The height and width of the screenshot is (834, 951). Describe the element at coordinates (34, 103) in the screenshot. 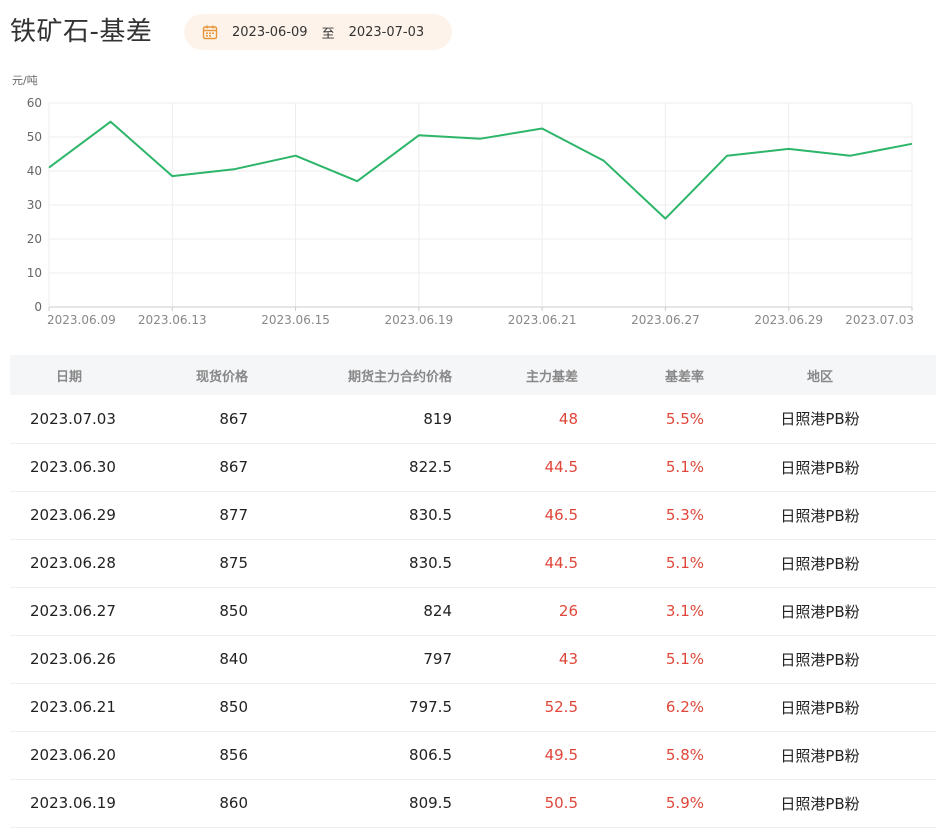

I see `y-tick-label: 60` at that location.